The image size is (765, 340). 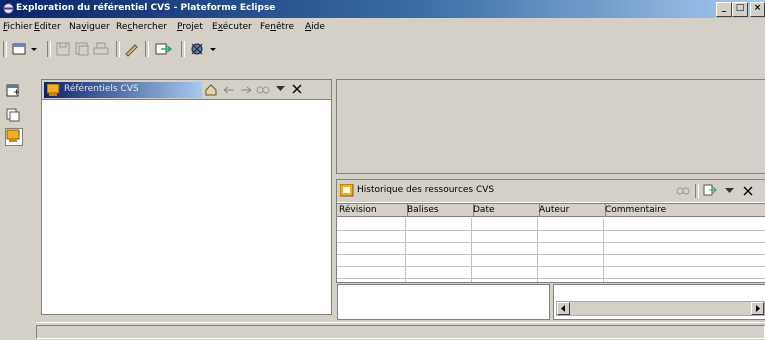 What do you see at coordinates (89, 27) in the screenshot?
I see `menu-naviguer: Naviguer` at bounding box center [89, 27].